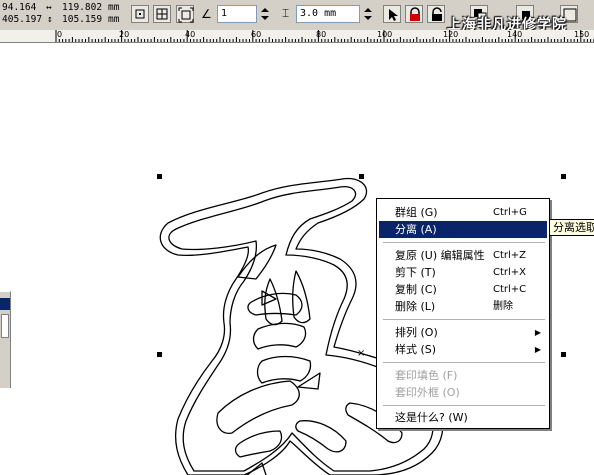 Image resolution: width=594 pixels, height=475 pixels. I want to click on fit-page-icon, so click(185, 14).